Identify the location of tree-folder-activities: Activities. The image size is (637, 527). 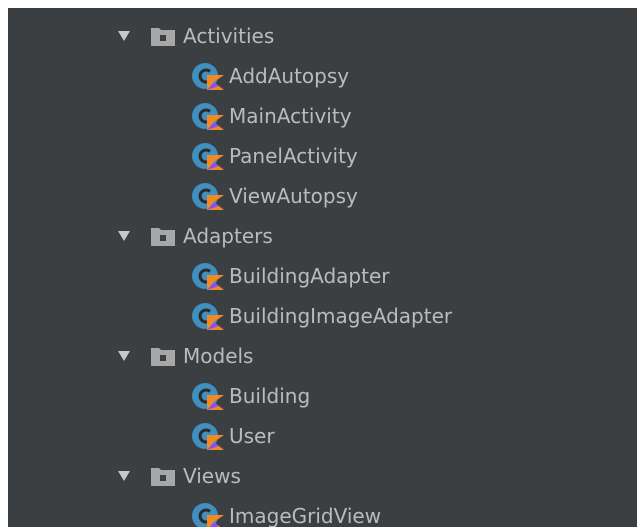
(322, 36).